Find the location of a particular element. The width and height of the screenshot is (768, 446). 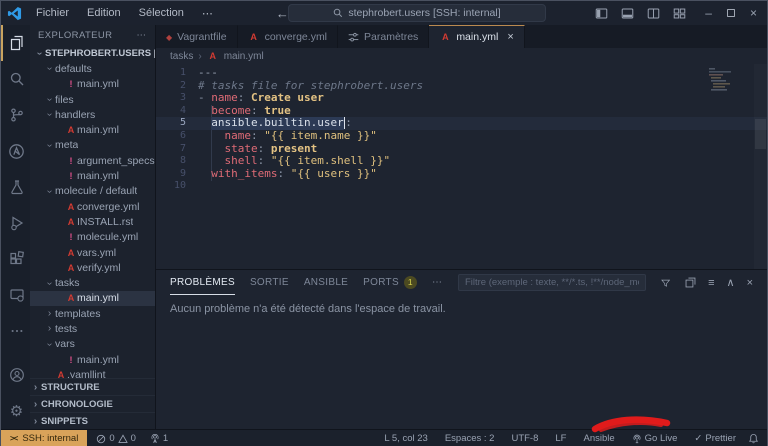

minimize-button: – is located at coordinates (708, 13).